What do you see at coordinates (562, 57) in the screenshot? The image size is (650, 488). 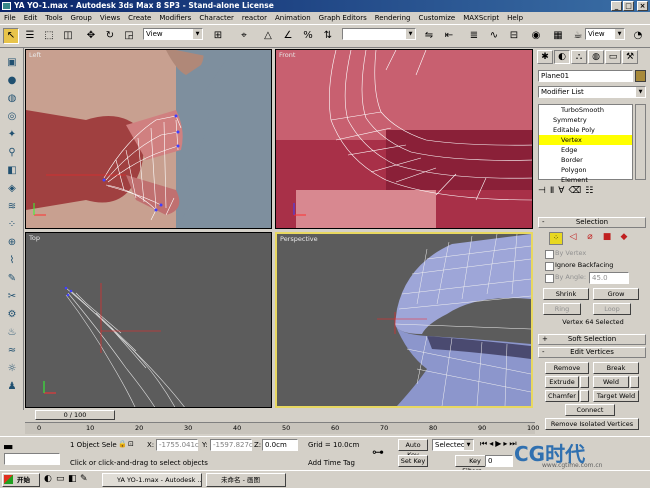 I see `modify-tab-icon: ◐` at bounding box center [562, 57].